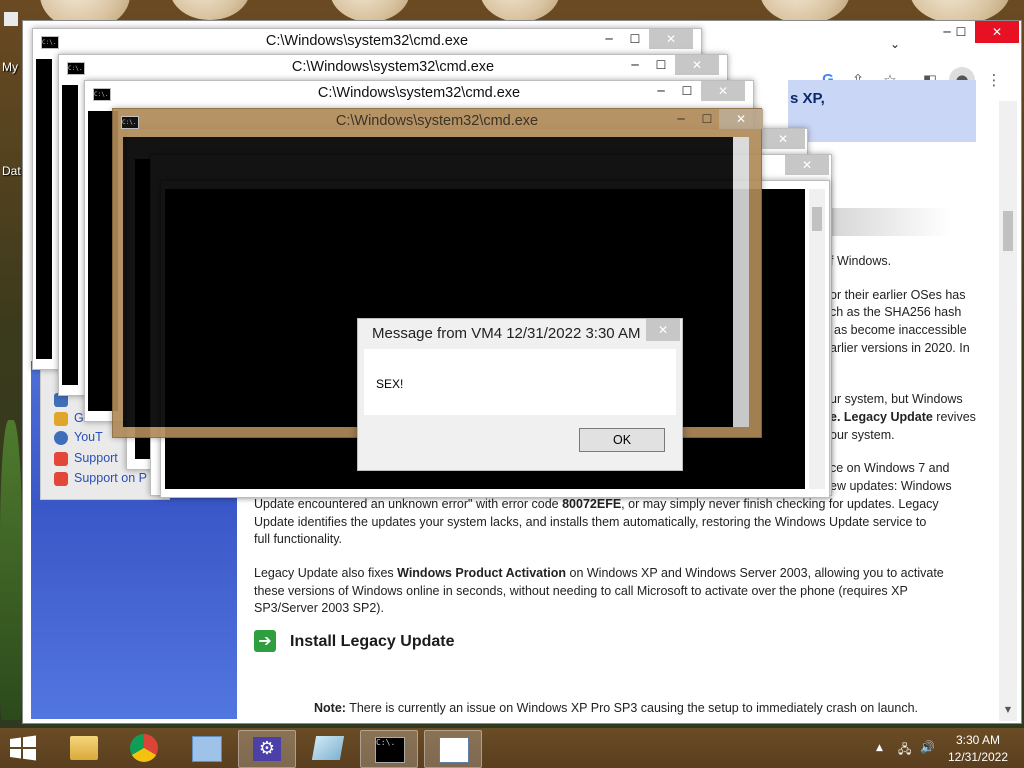 The width and height of the screenshot is (1024, 768). I want to click on install-heading: Install Legacy Update, so click(372, 642).